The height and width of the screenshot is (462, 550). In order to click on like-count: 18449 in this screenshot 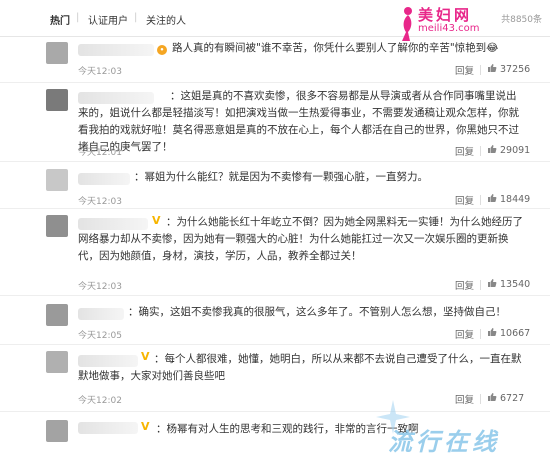, I will do `click(515, 199)`.